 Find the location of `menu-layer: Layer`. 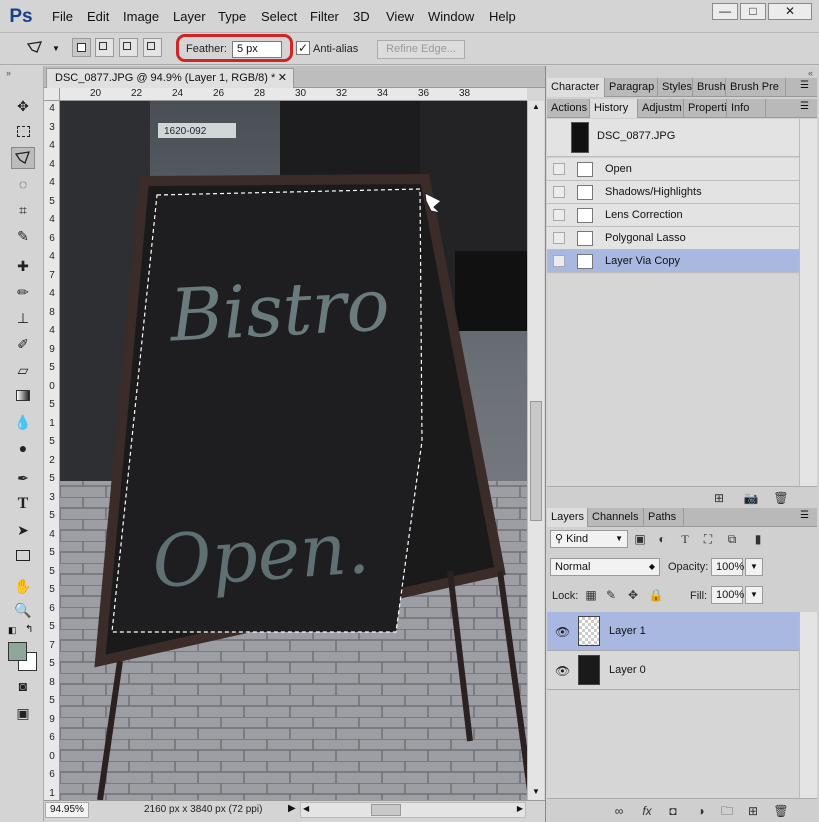

menu-layer: Layer is located at coordinates (189, 16).